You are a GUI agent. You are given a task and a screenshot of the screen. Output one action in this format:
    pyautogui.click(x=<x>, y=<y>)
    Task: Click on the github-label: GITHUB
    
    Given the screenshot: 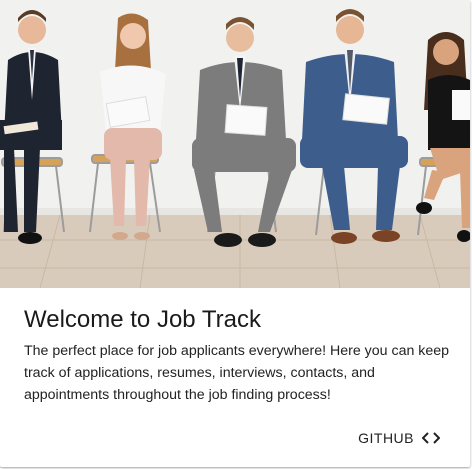 What is the action you would take?
    pyautogui.click(x=386, y=438)
    